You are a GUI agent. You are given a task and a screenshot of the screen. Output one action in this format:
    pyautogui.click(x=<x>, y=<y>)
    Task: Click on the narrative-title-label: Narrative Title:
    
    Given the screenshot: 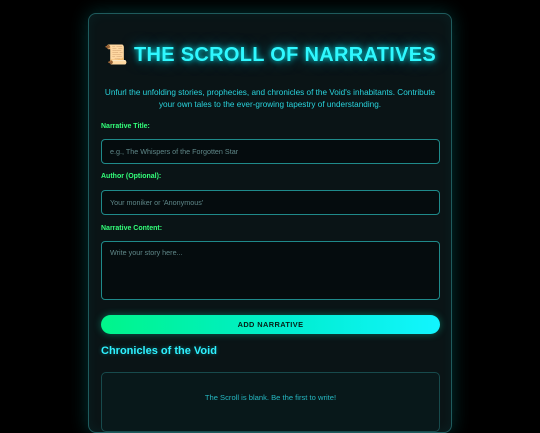 What is the action you would take?
    pyautogui.click(x=125, y=126)
    